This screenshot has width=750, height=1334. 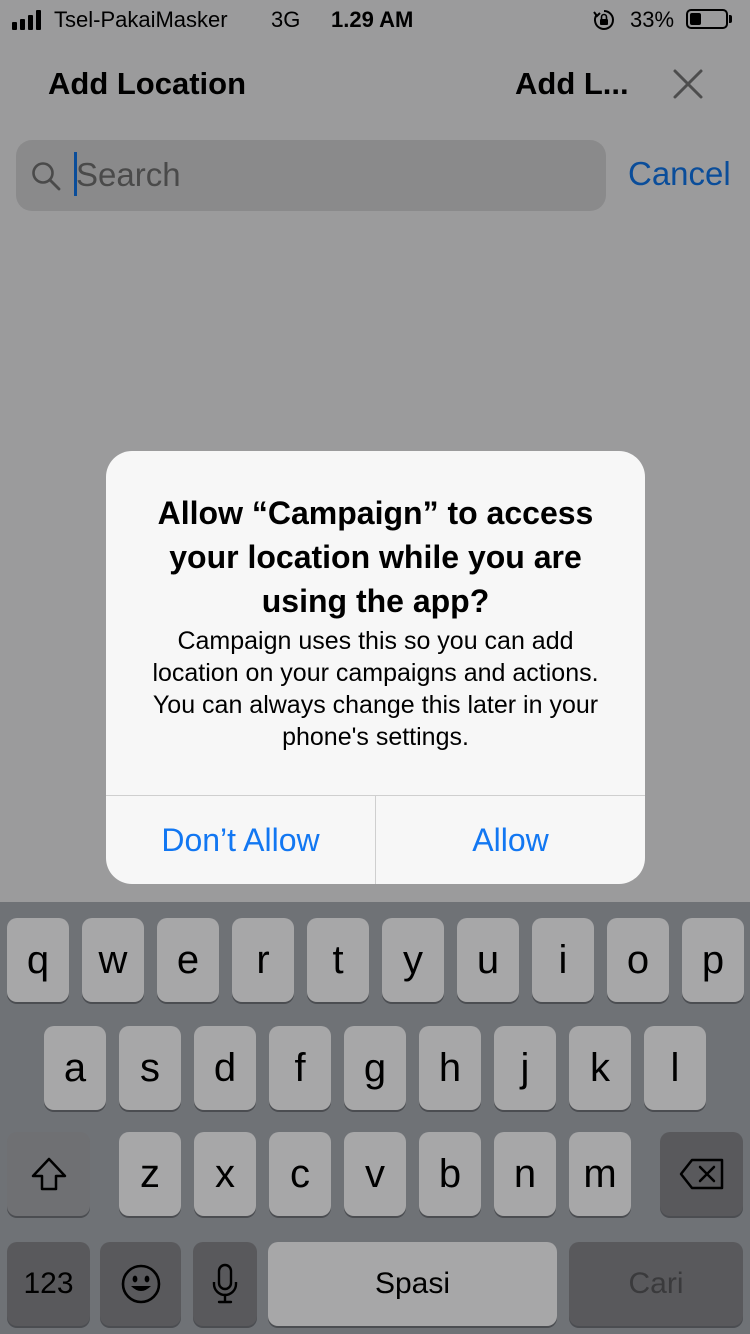 I want to click on space-key: Spasi, so click(x=412, y=1284).